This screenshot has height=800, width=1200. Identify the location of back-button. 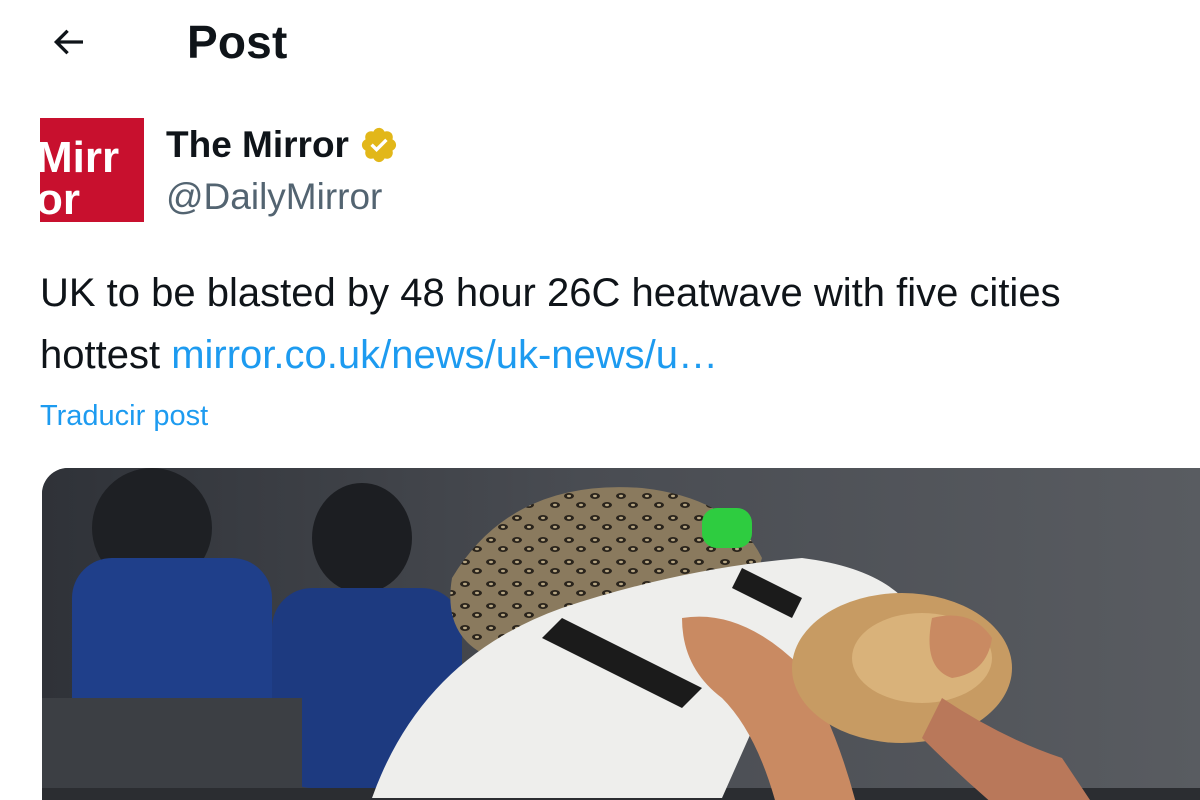
(68, 42).